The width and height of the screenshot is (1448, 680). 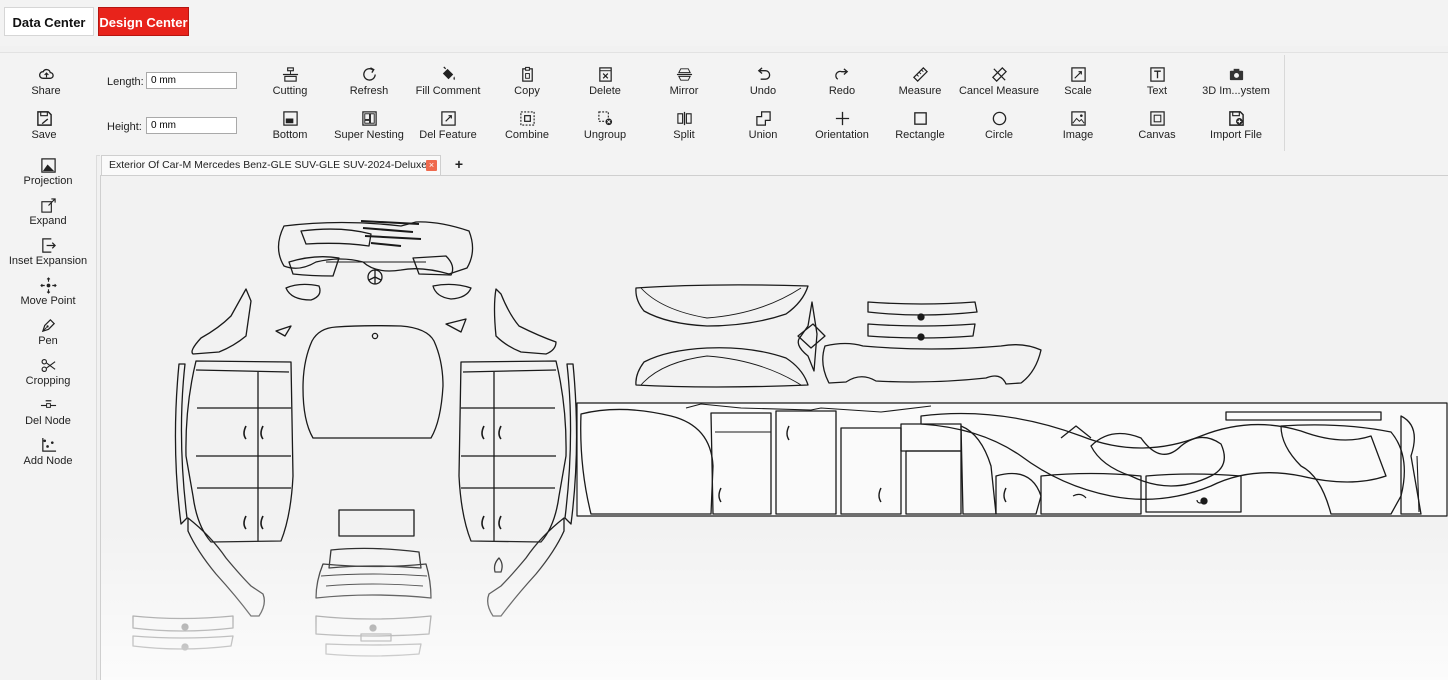 What do you see at coordinates (842, 129) in the screenshot?
I see `orientation-button: Orientation` at bounding box center [842, 129].